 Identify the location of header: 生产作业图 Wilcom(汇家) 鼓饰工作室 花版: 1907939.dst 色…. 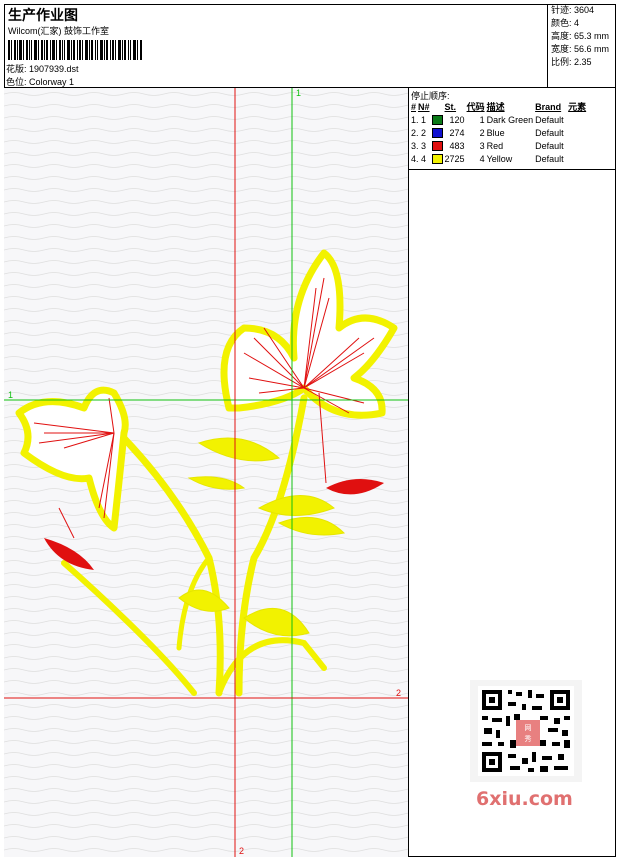
(310, 46).